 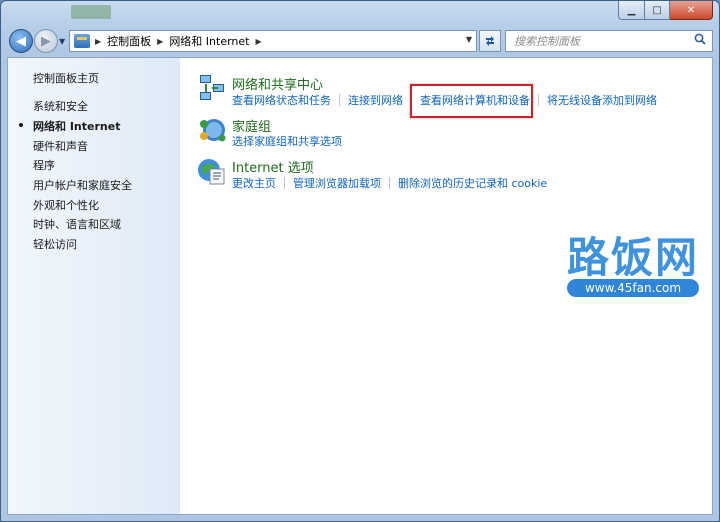 What do you see at coordinates (254, 183) in the screenshot?
I see `link-change-home-page: 更改主页` at bounding box center [254, 183].